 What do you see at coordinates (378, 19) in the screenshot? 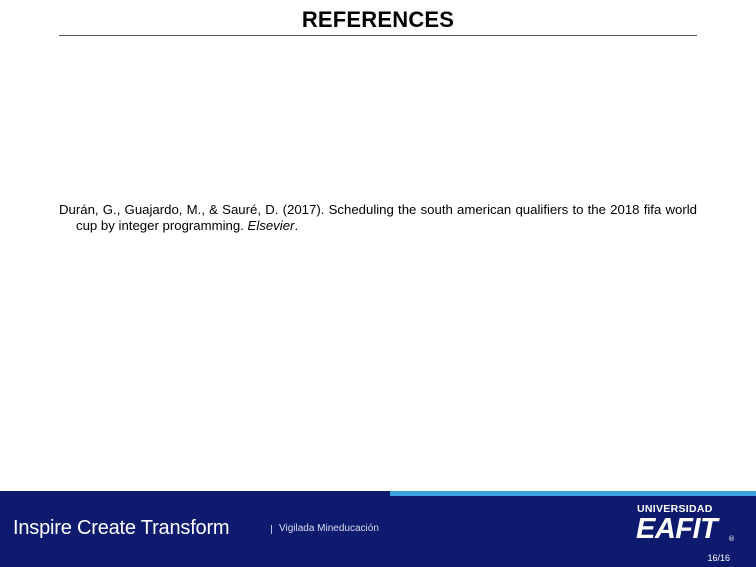
I see `slide-title: REFERENCES` at bounding box center [378, 19].